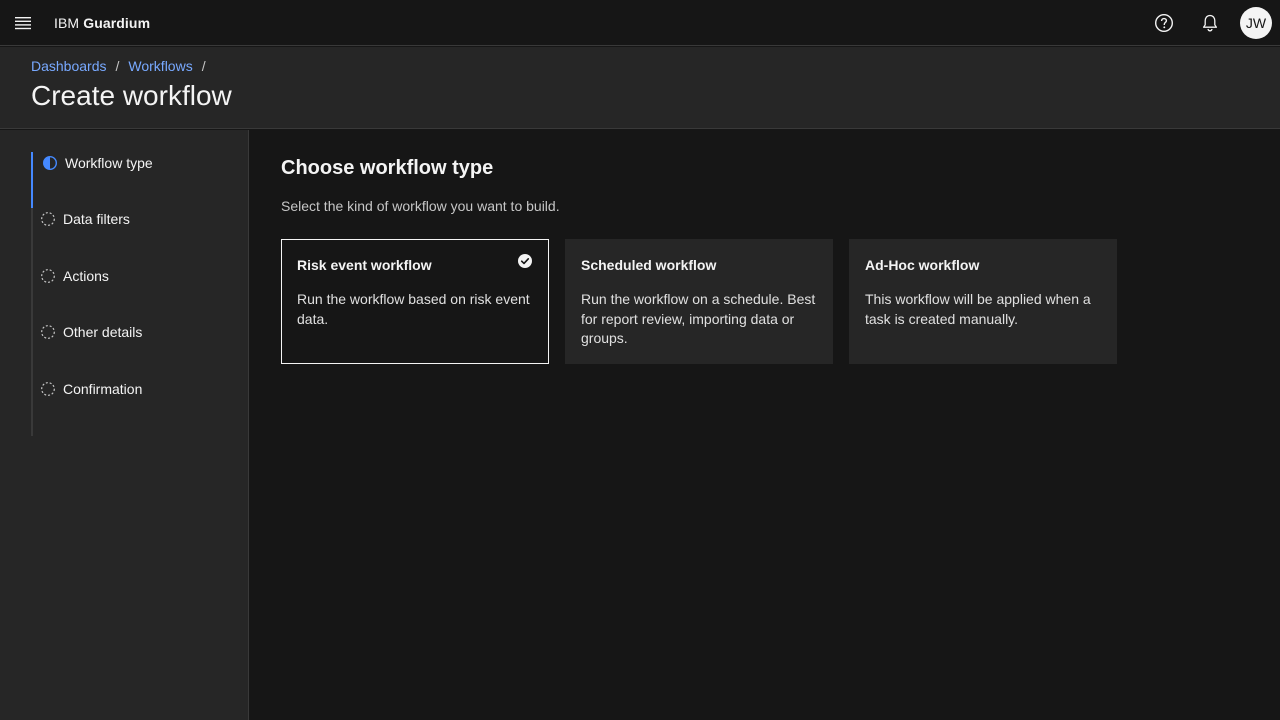  I want to click on step-actions: Actions, so click(136, 293).